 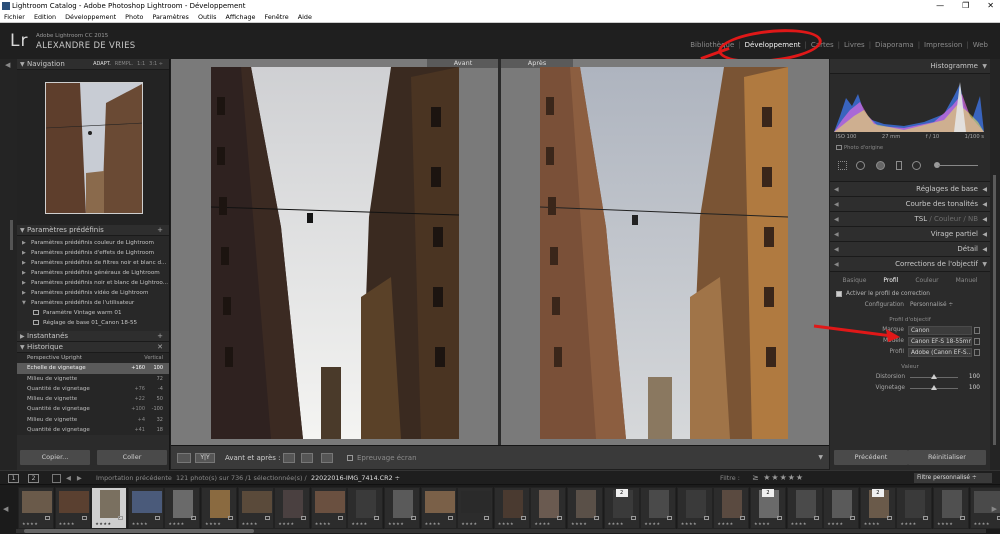 I want to click on history-row: Milieu de vignette 72, so click(x=93, y=379).